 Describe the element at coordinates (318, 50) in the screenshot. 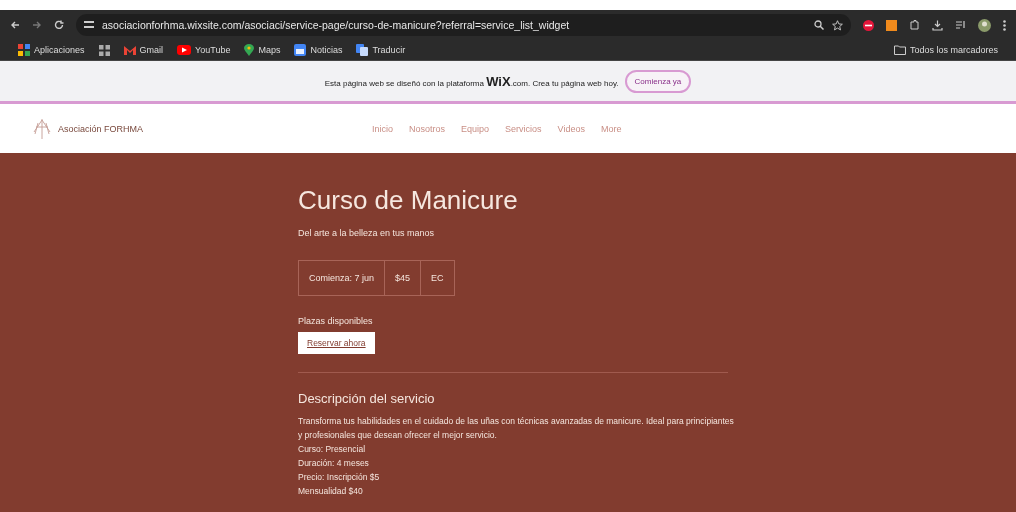

I see `bookmark: Noticias` at that location.